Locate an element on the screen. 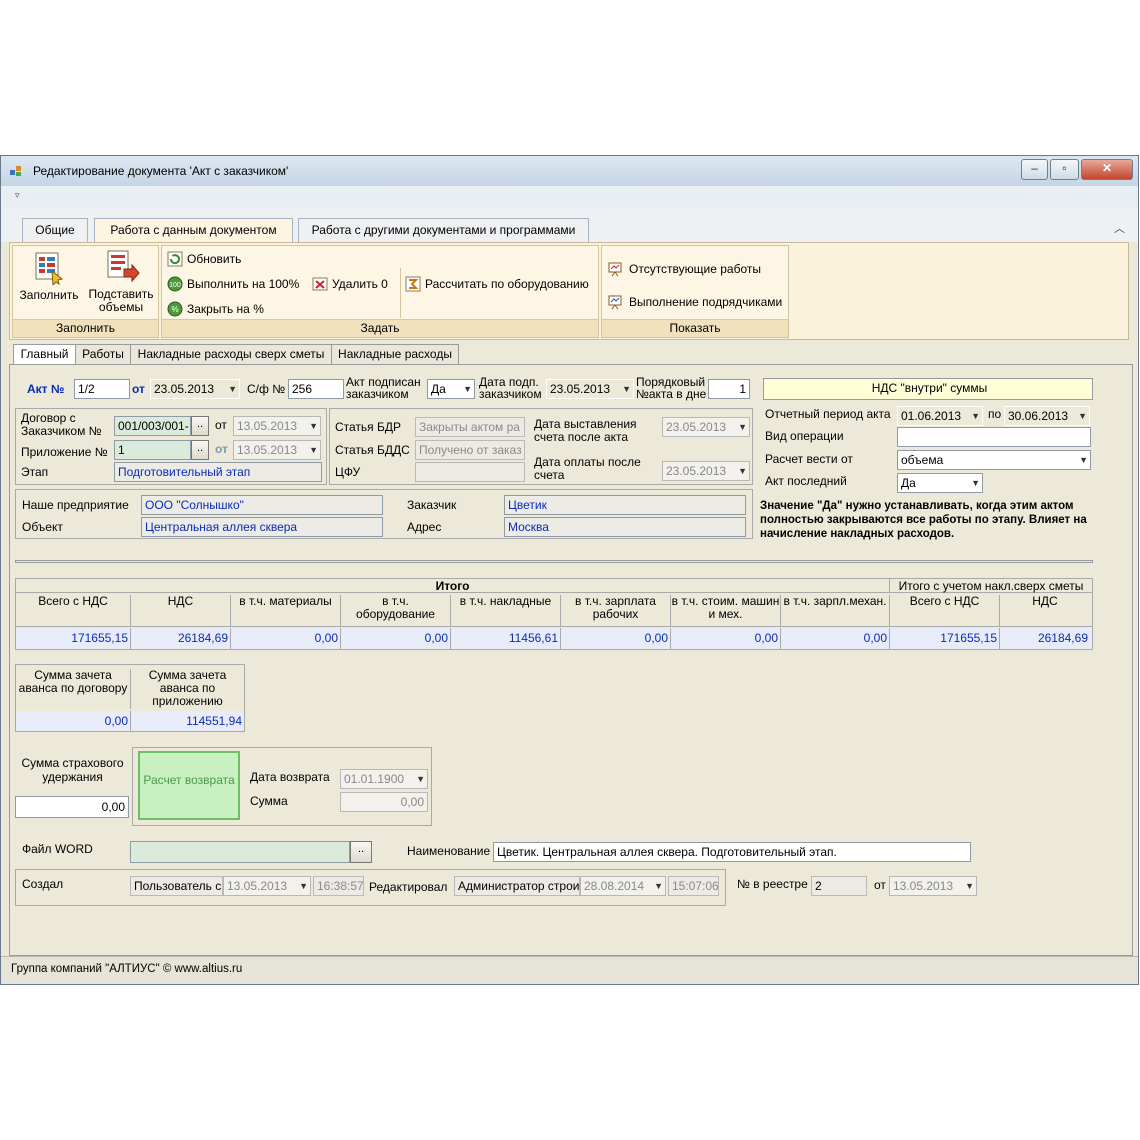  order-label-2: №акта в дне is located at coordinates (671, 394).